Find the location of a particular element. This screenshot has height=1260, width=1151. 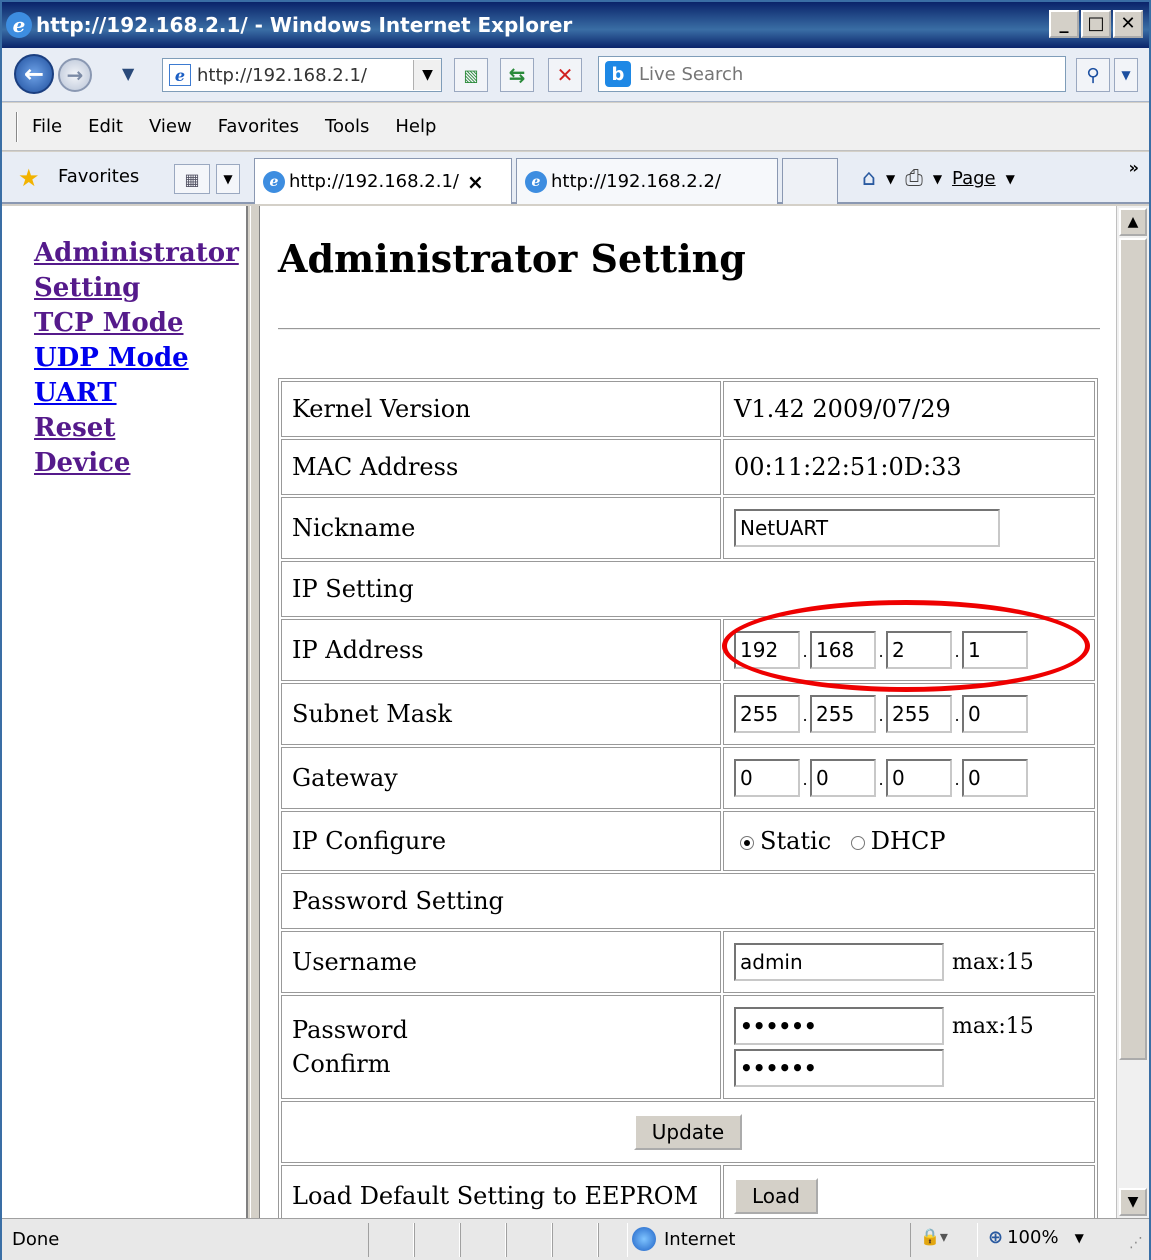

home-icon: ⌂ is located at coordinates (869, 178).